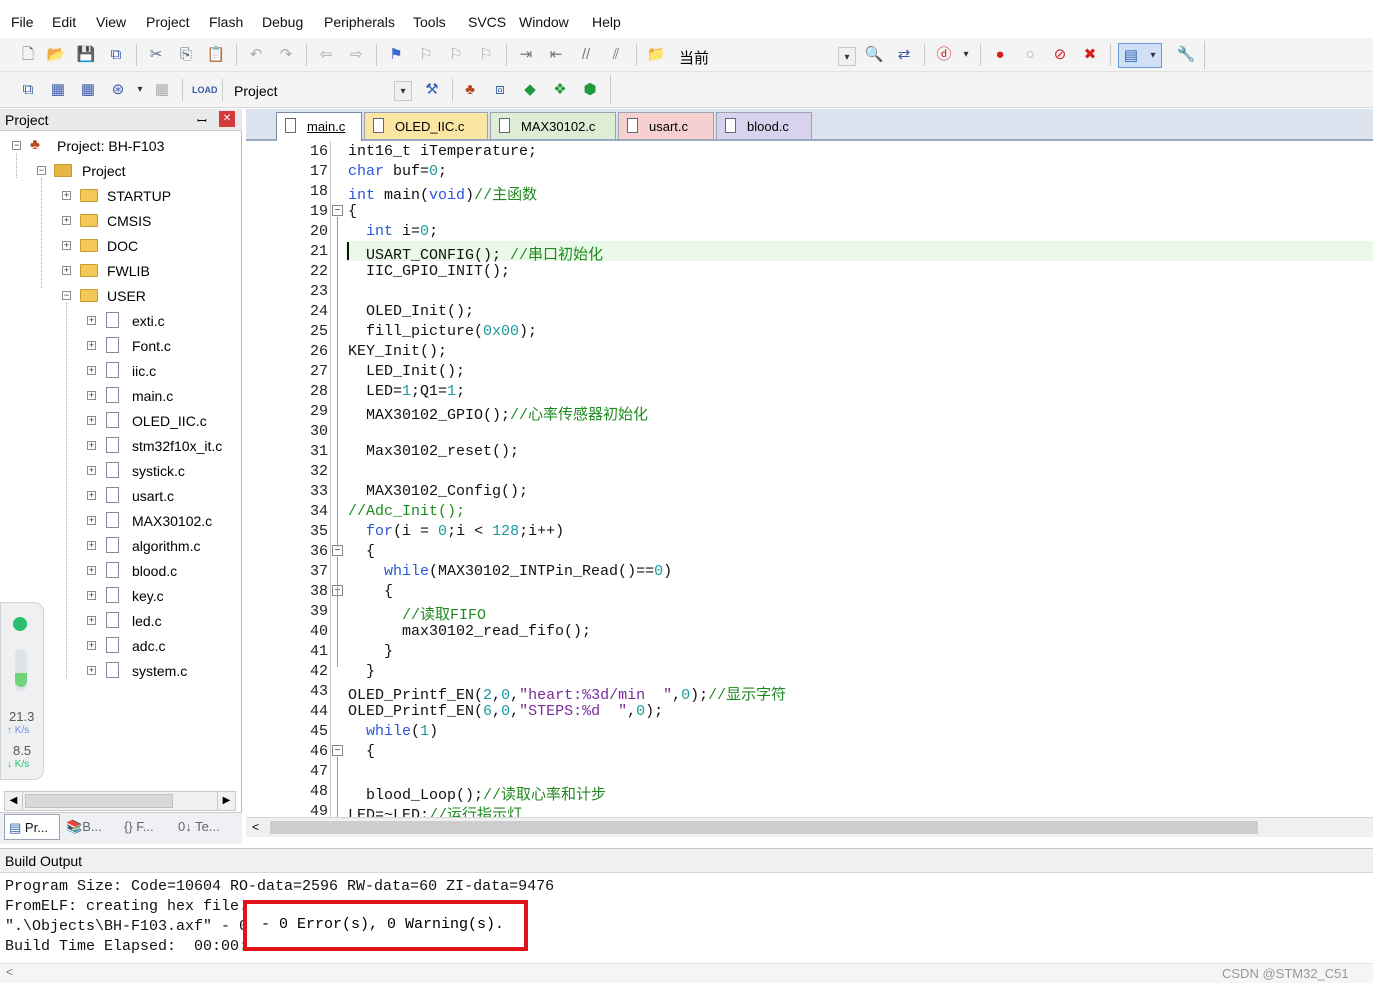 This screenshot has width=1373, height=990. Describe the element at coordinates (544, 22) in the screenshot. I see `menu-window: Window` at that location.